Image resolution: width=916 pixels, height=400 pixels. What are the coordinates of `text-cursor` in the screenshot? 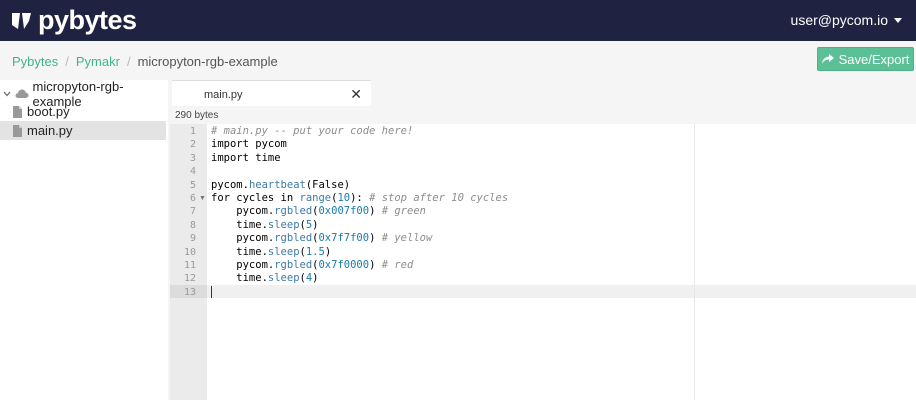 It's located at (211, 292).